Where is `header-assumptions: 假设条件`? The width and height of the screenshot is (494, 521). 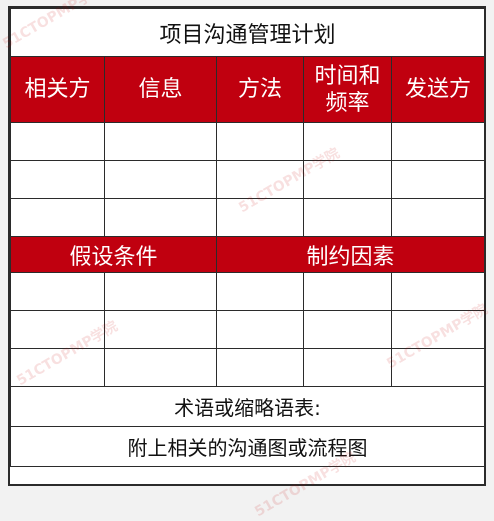 header-assumptions: 假设条件 is located at coordinates (113, 254).